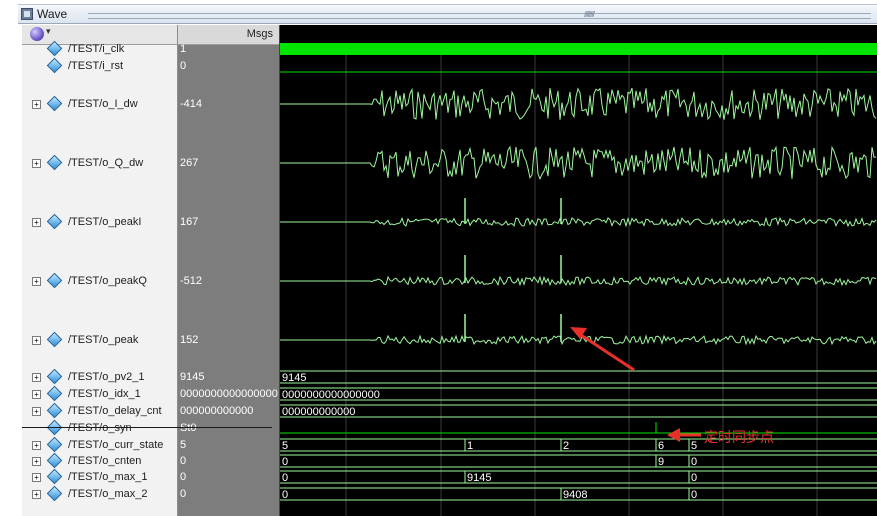 The height and width of the screenshot is (516, 877). I want to click on clock-wave, so click(578, 49).